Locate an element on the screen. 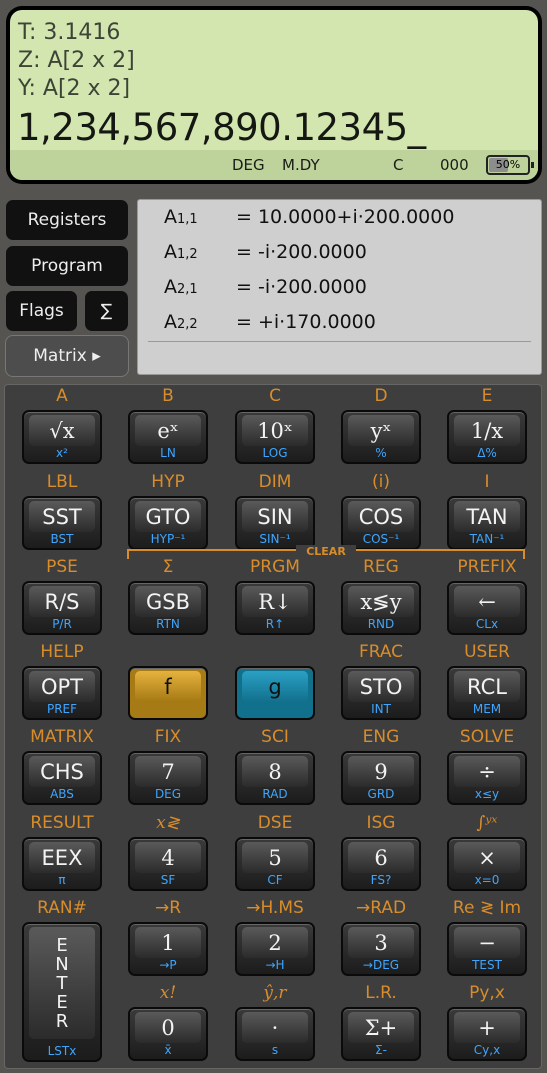  key-rcl: RCL MEM is located at coordinates (487, 693).